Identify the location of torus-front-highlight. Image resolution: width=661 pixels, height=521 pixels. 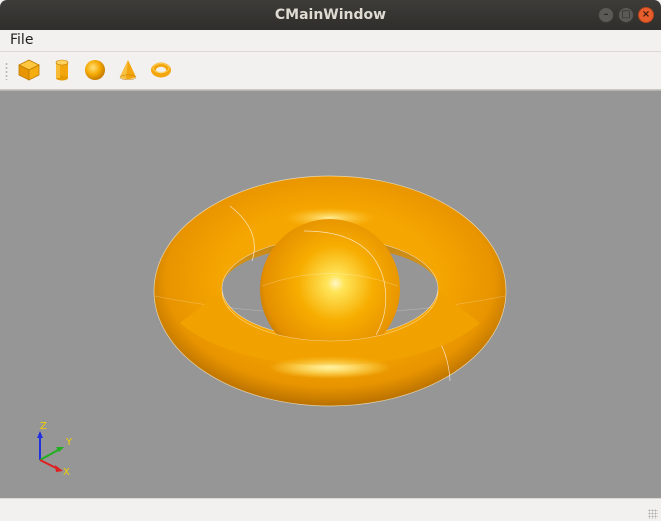
(330, 367).